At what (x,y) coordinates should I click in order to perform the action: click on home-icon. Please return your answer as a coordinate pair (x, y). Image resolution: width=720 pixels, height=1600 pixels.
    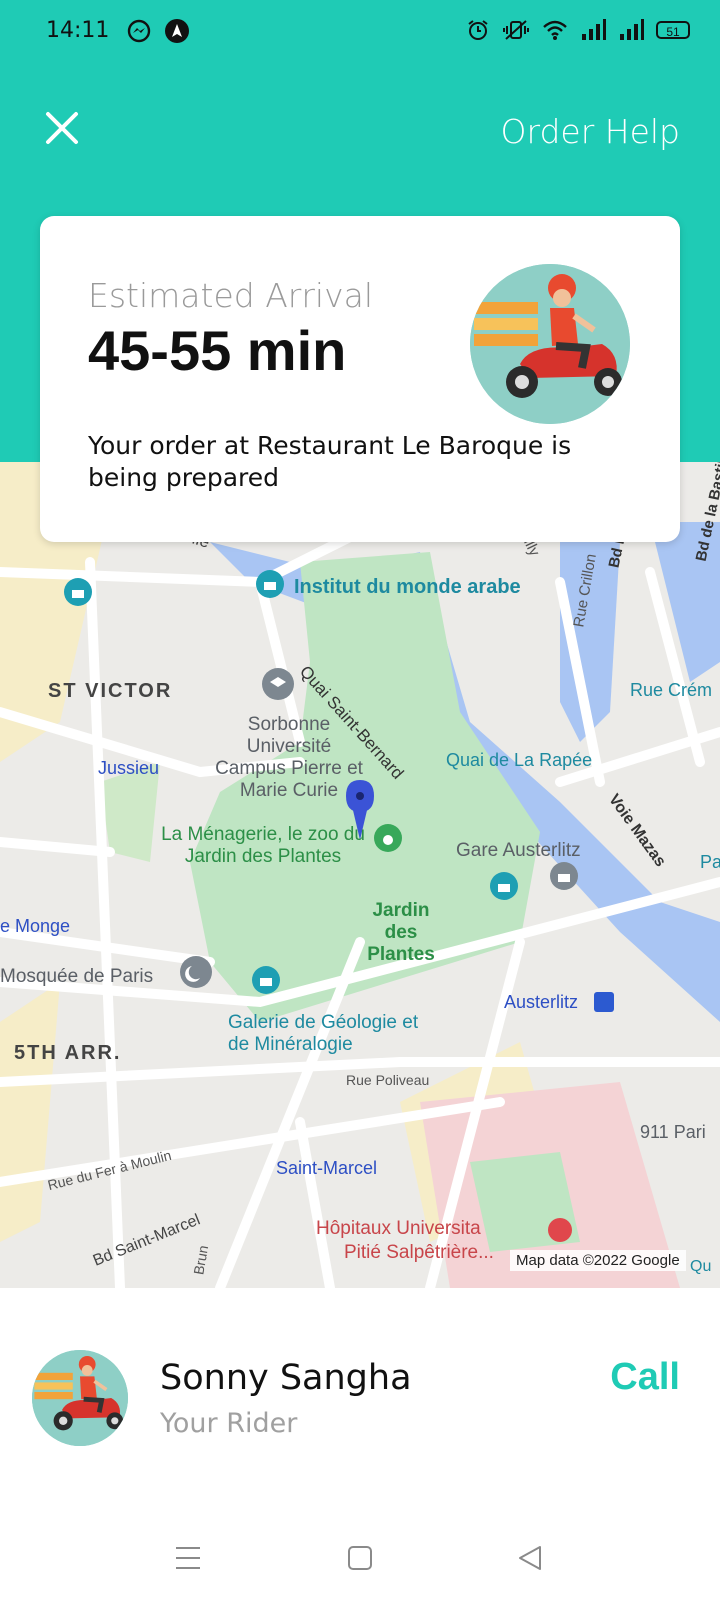
    Looking at the image, I should click on (360, 1558).